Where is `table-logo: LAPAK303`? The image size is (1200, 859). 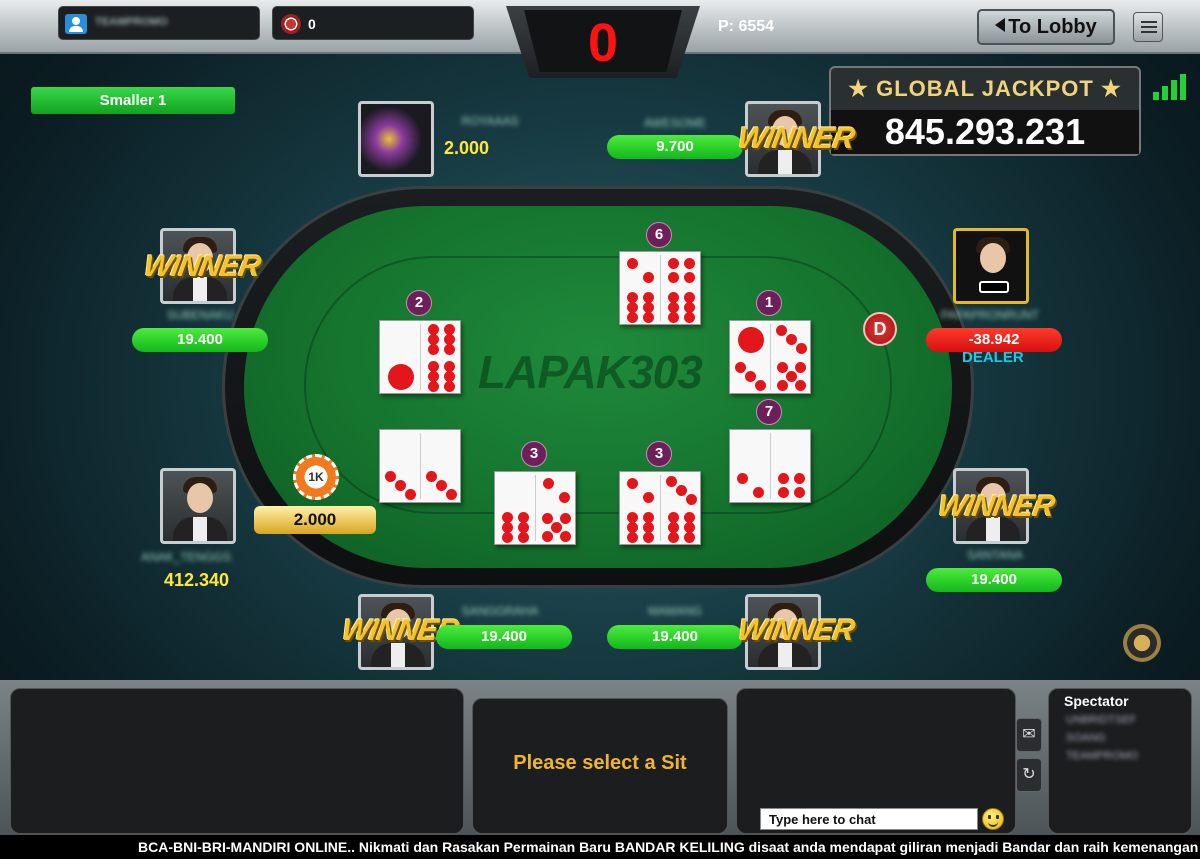 table-logo: LAPAK303 is located at coordinates (590, 372).